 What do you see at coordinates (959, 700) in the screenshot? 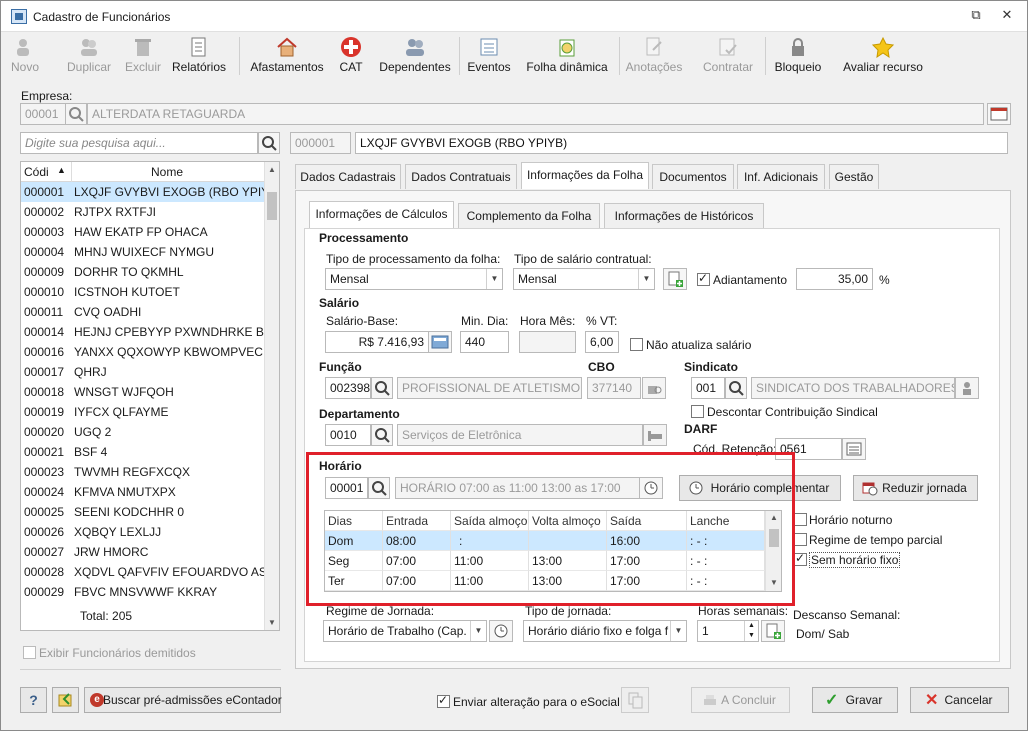
I see `cancelar-button: ✕ Cancelar` at bounding box center [959, 700].